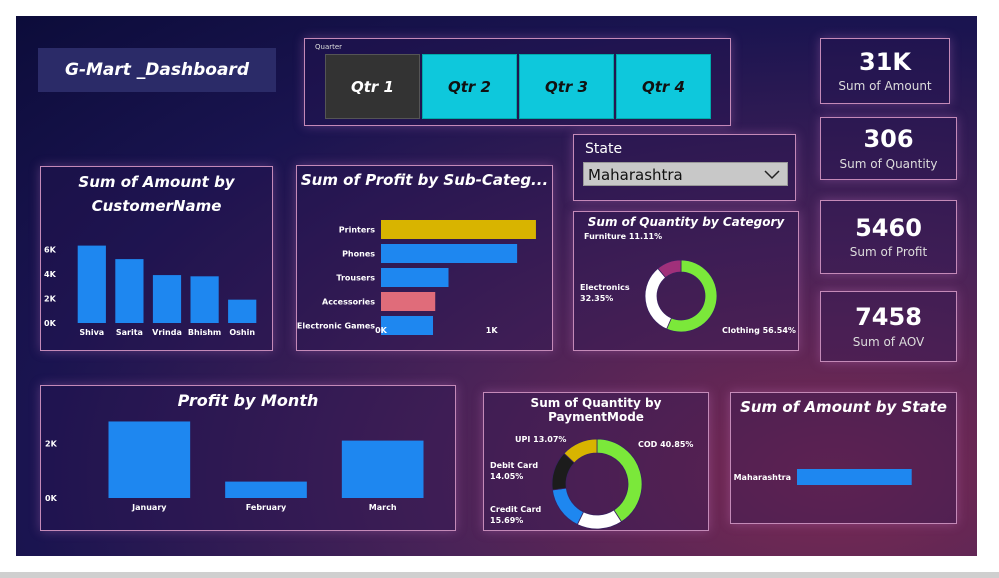 This screenshot has height=578, width=999. Describe the element at coordinates (885, 86) in the screenshot. I see `kpi-amount-label: Sum of Amount` at that location.